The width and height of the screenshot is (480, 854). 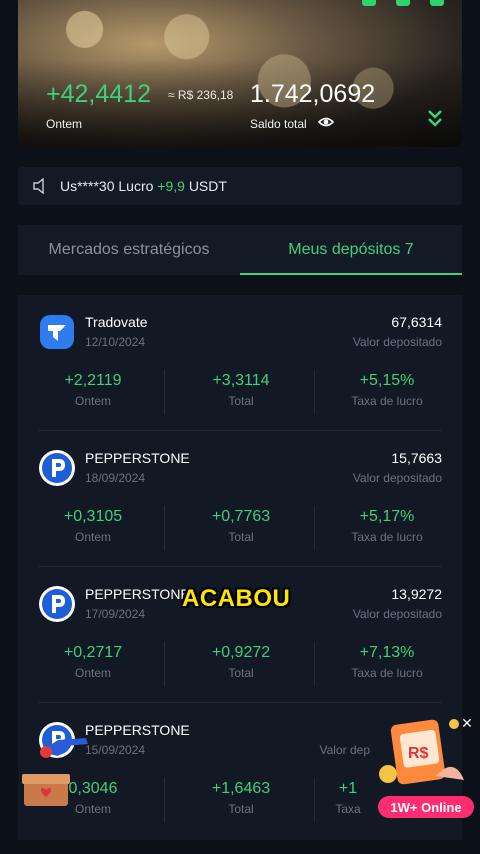 What do you see at coordinates (416, 322) in the screenshot?
I see `deposit-amount: 67,6314` at bounding box center [416, 322].